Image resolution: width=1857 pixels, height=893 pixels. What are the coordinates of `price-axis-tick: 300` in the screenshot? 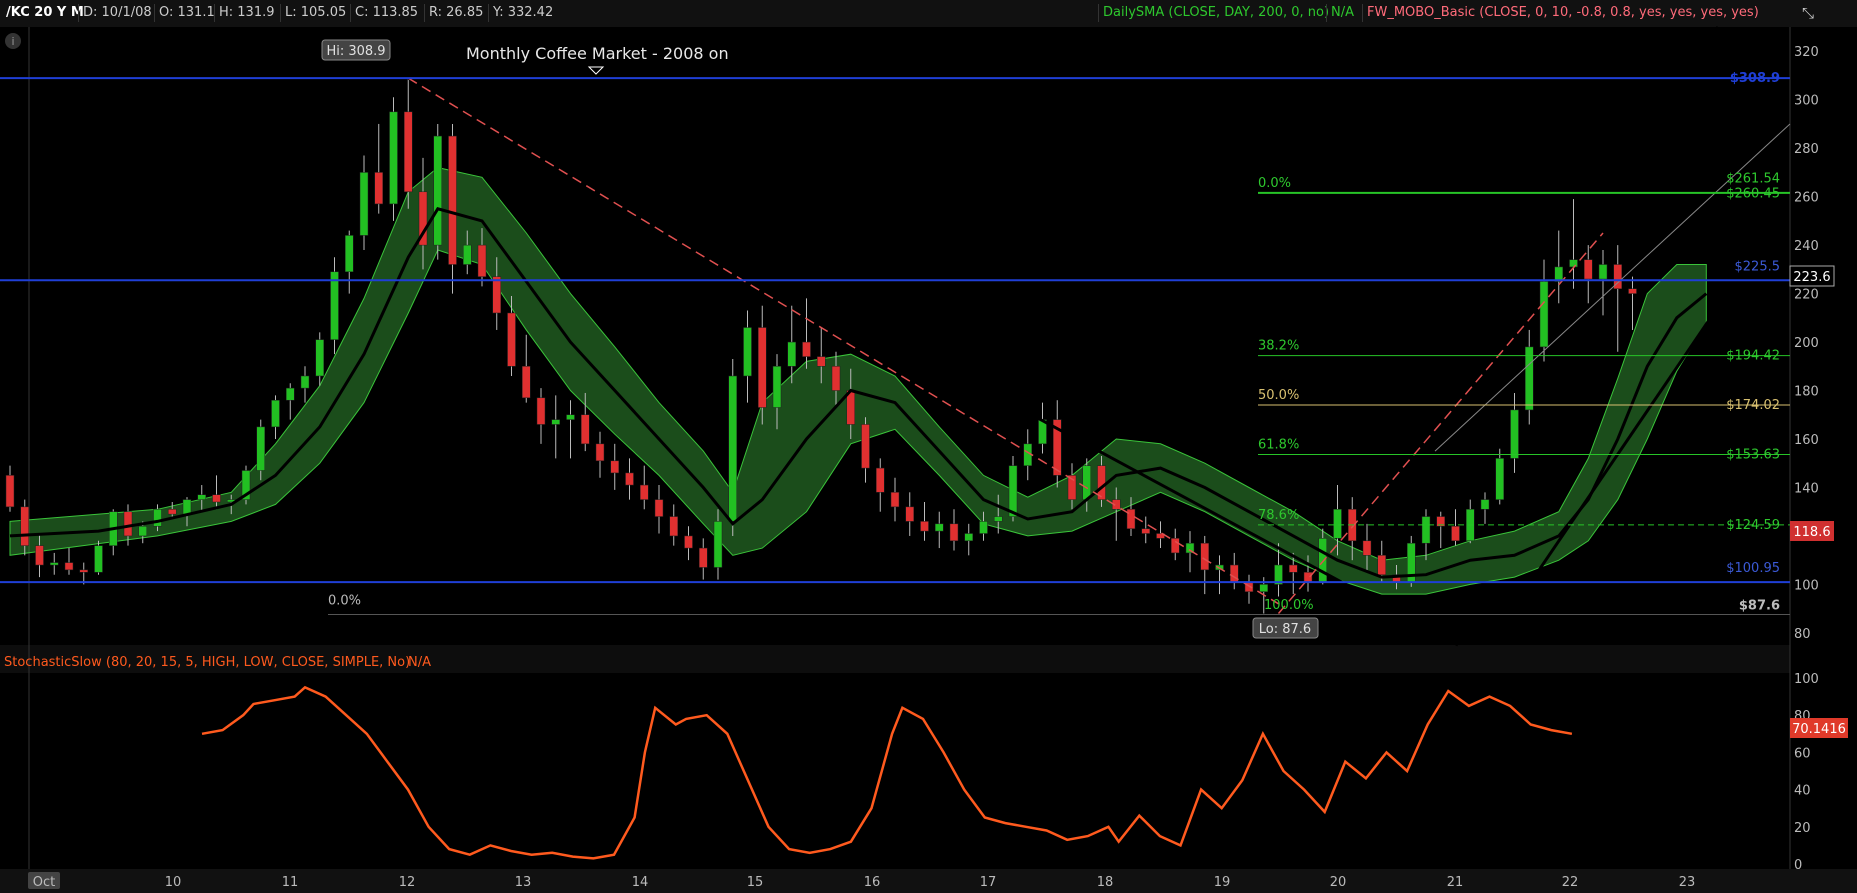 It's located at (1806, 101).